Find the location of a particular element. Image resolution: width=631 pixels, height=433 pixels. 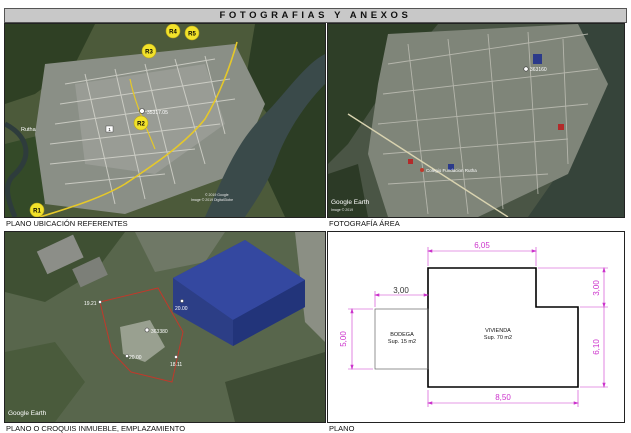

map-attribution-2: Image © 2019 DigitalGlobe is located at coordinates (212, 200).